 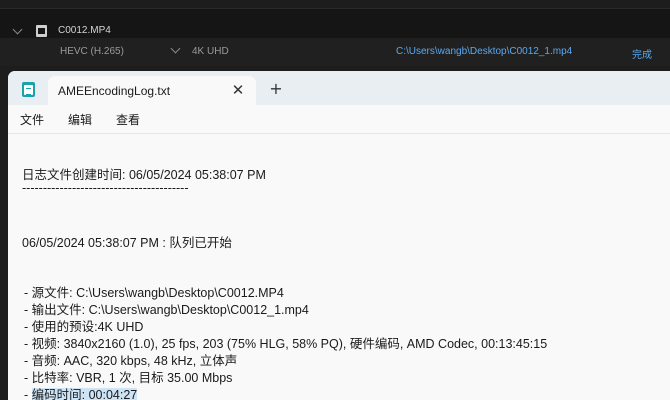 What do you see at coordinates (80, 119) in the screenshot?
I see `menu-edit: 编辑` at bounding box center [80, 119].